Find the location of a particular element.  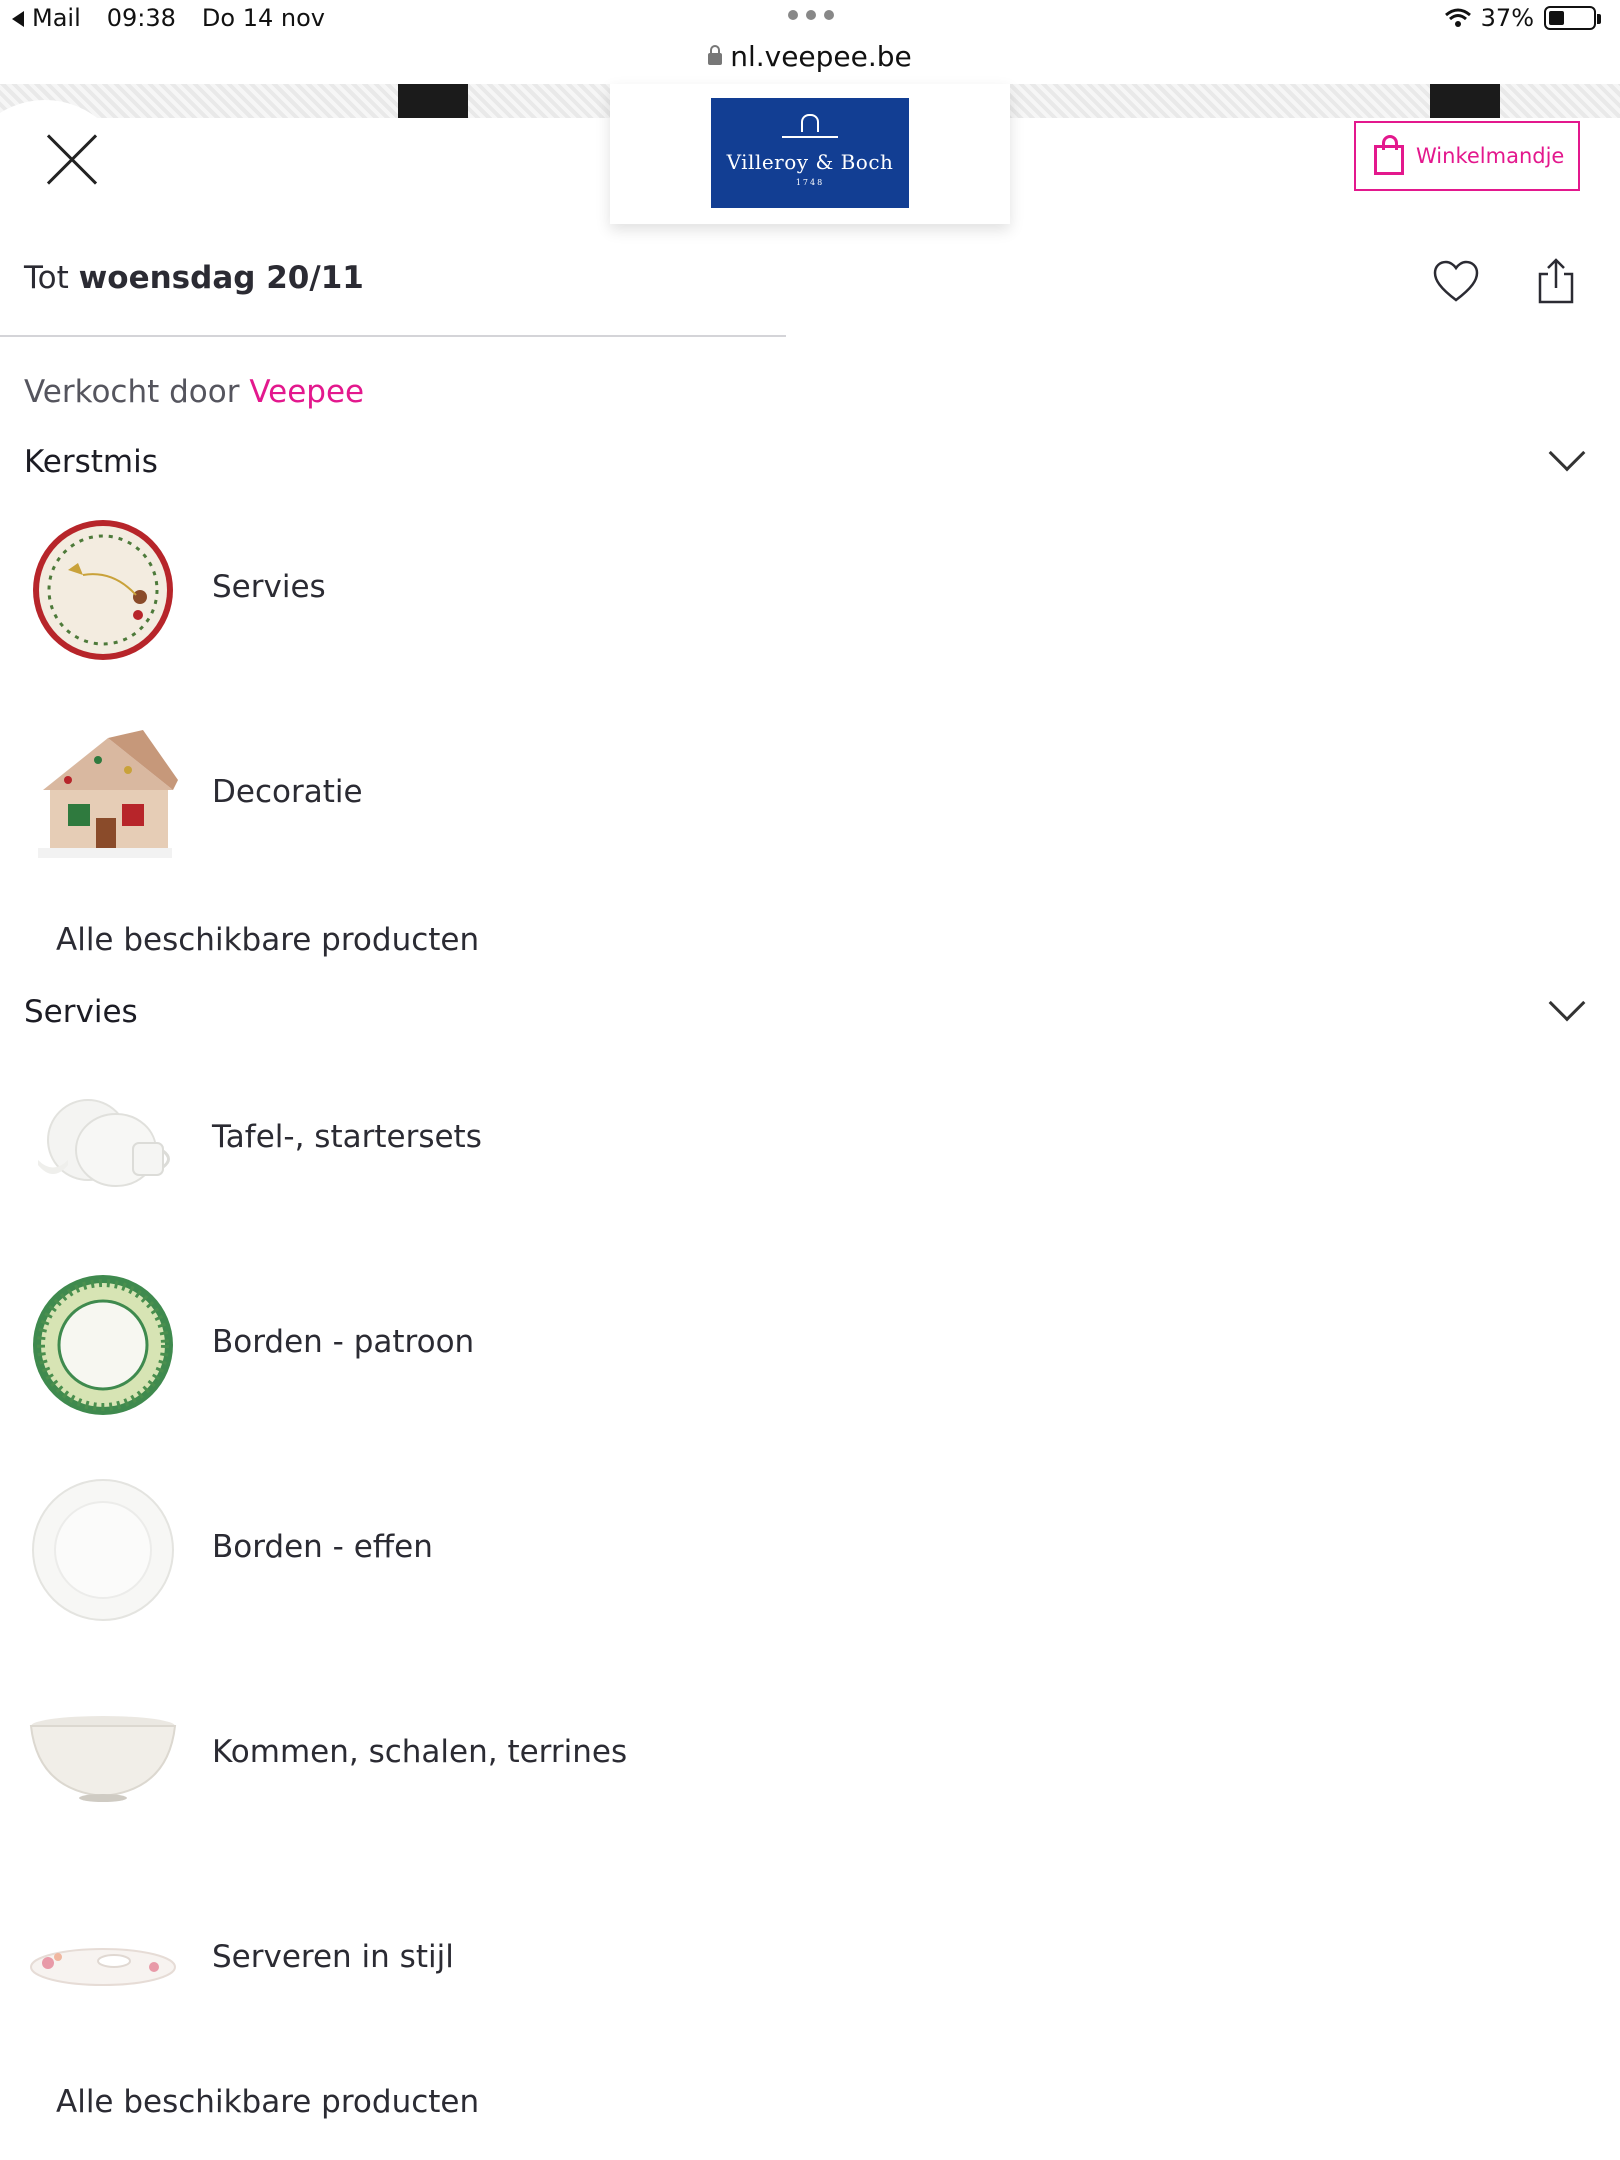

section-title-kerstmis: Kerstmis is located at coordinates (91, 462).